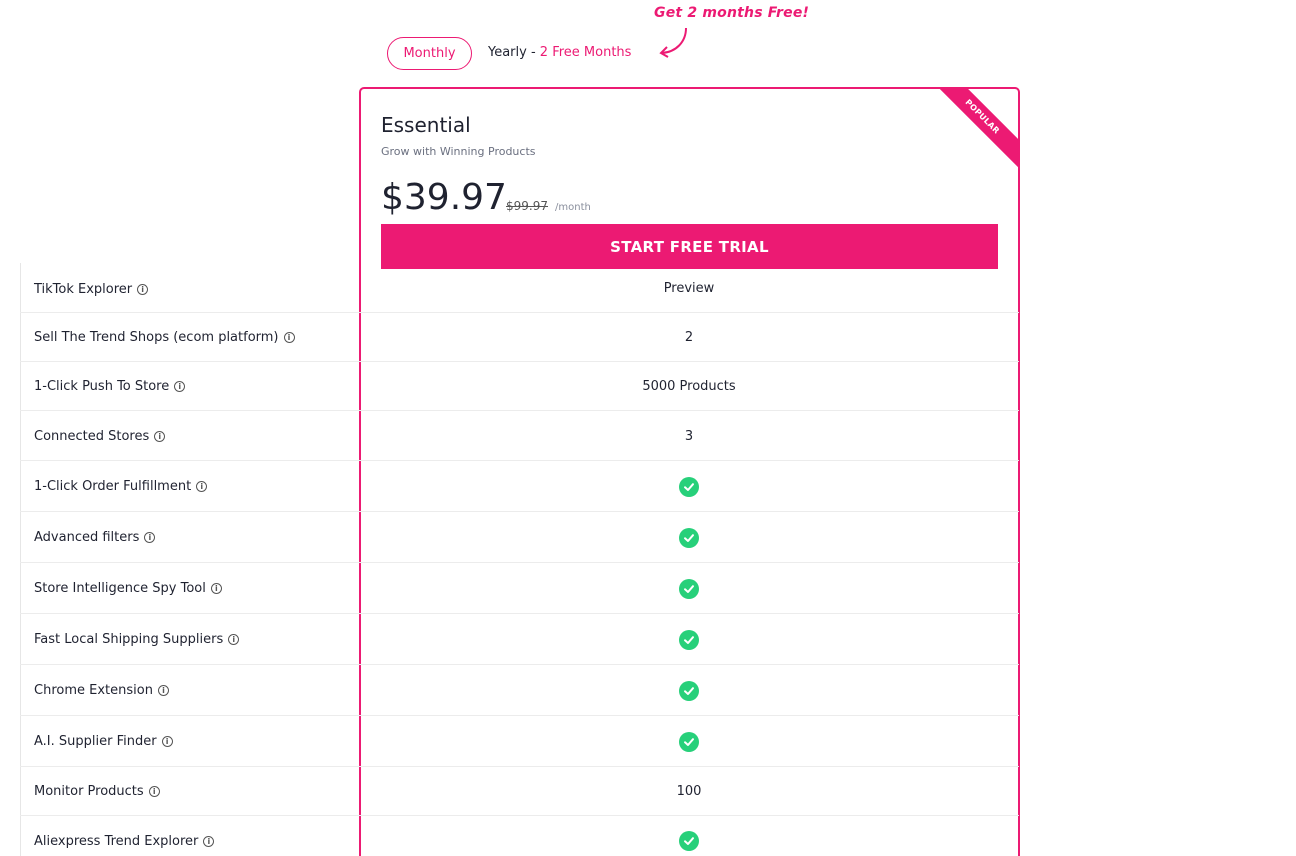  Describe the element at coordinates (113, 486) in the screenshot. I see `feature-label-text: 1-Click Order Fulfillment` at that location.